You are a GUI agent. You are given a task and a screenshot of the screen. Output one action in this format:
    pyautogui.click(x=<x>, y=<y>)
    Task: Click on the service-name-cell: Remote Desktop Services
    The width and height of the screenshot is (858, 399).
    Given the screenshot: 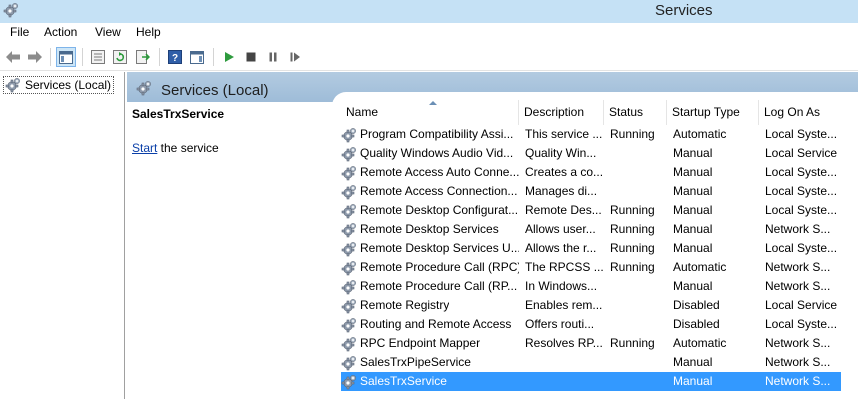 What is the action you would take?
    pyautogui.click(x=430, y=229)
    